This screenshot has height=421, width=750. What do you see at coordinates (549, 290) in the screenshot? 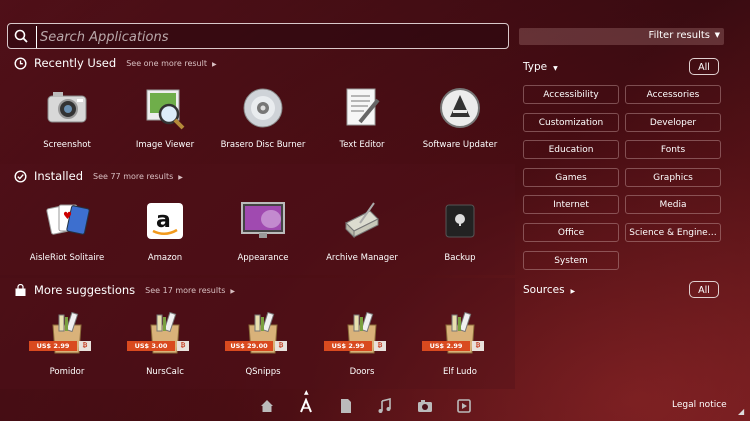
I see `sources-filter-header: Sources ▶` at bounding box center [549, 290].